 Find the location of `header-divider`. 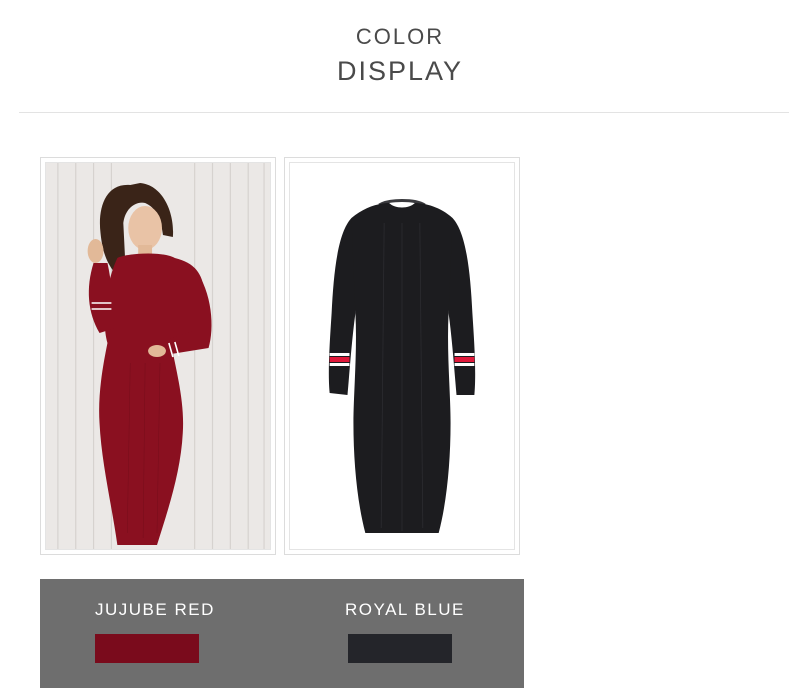

header-divider is located at coordinates (404, 112).